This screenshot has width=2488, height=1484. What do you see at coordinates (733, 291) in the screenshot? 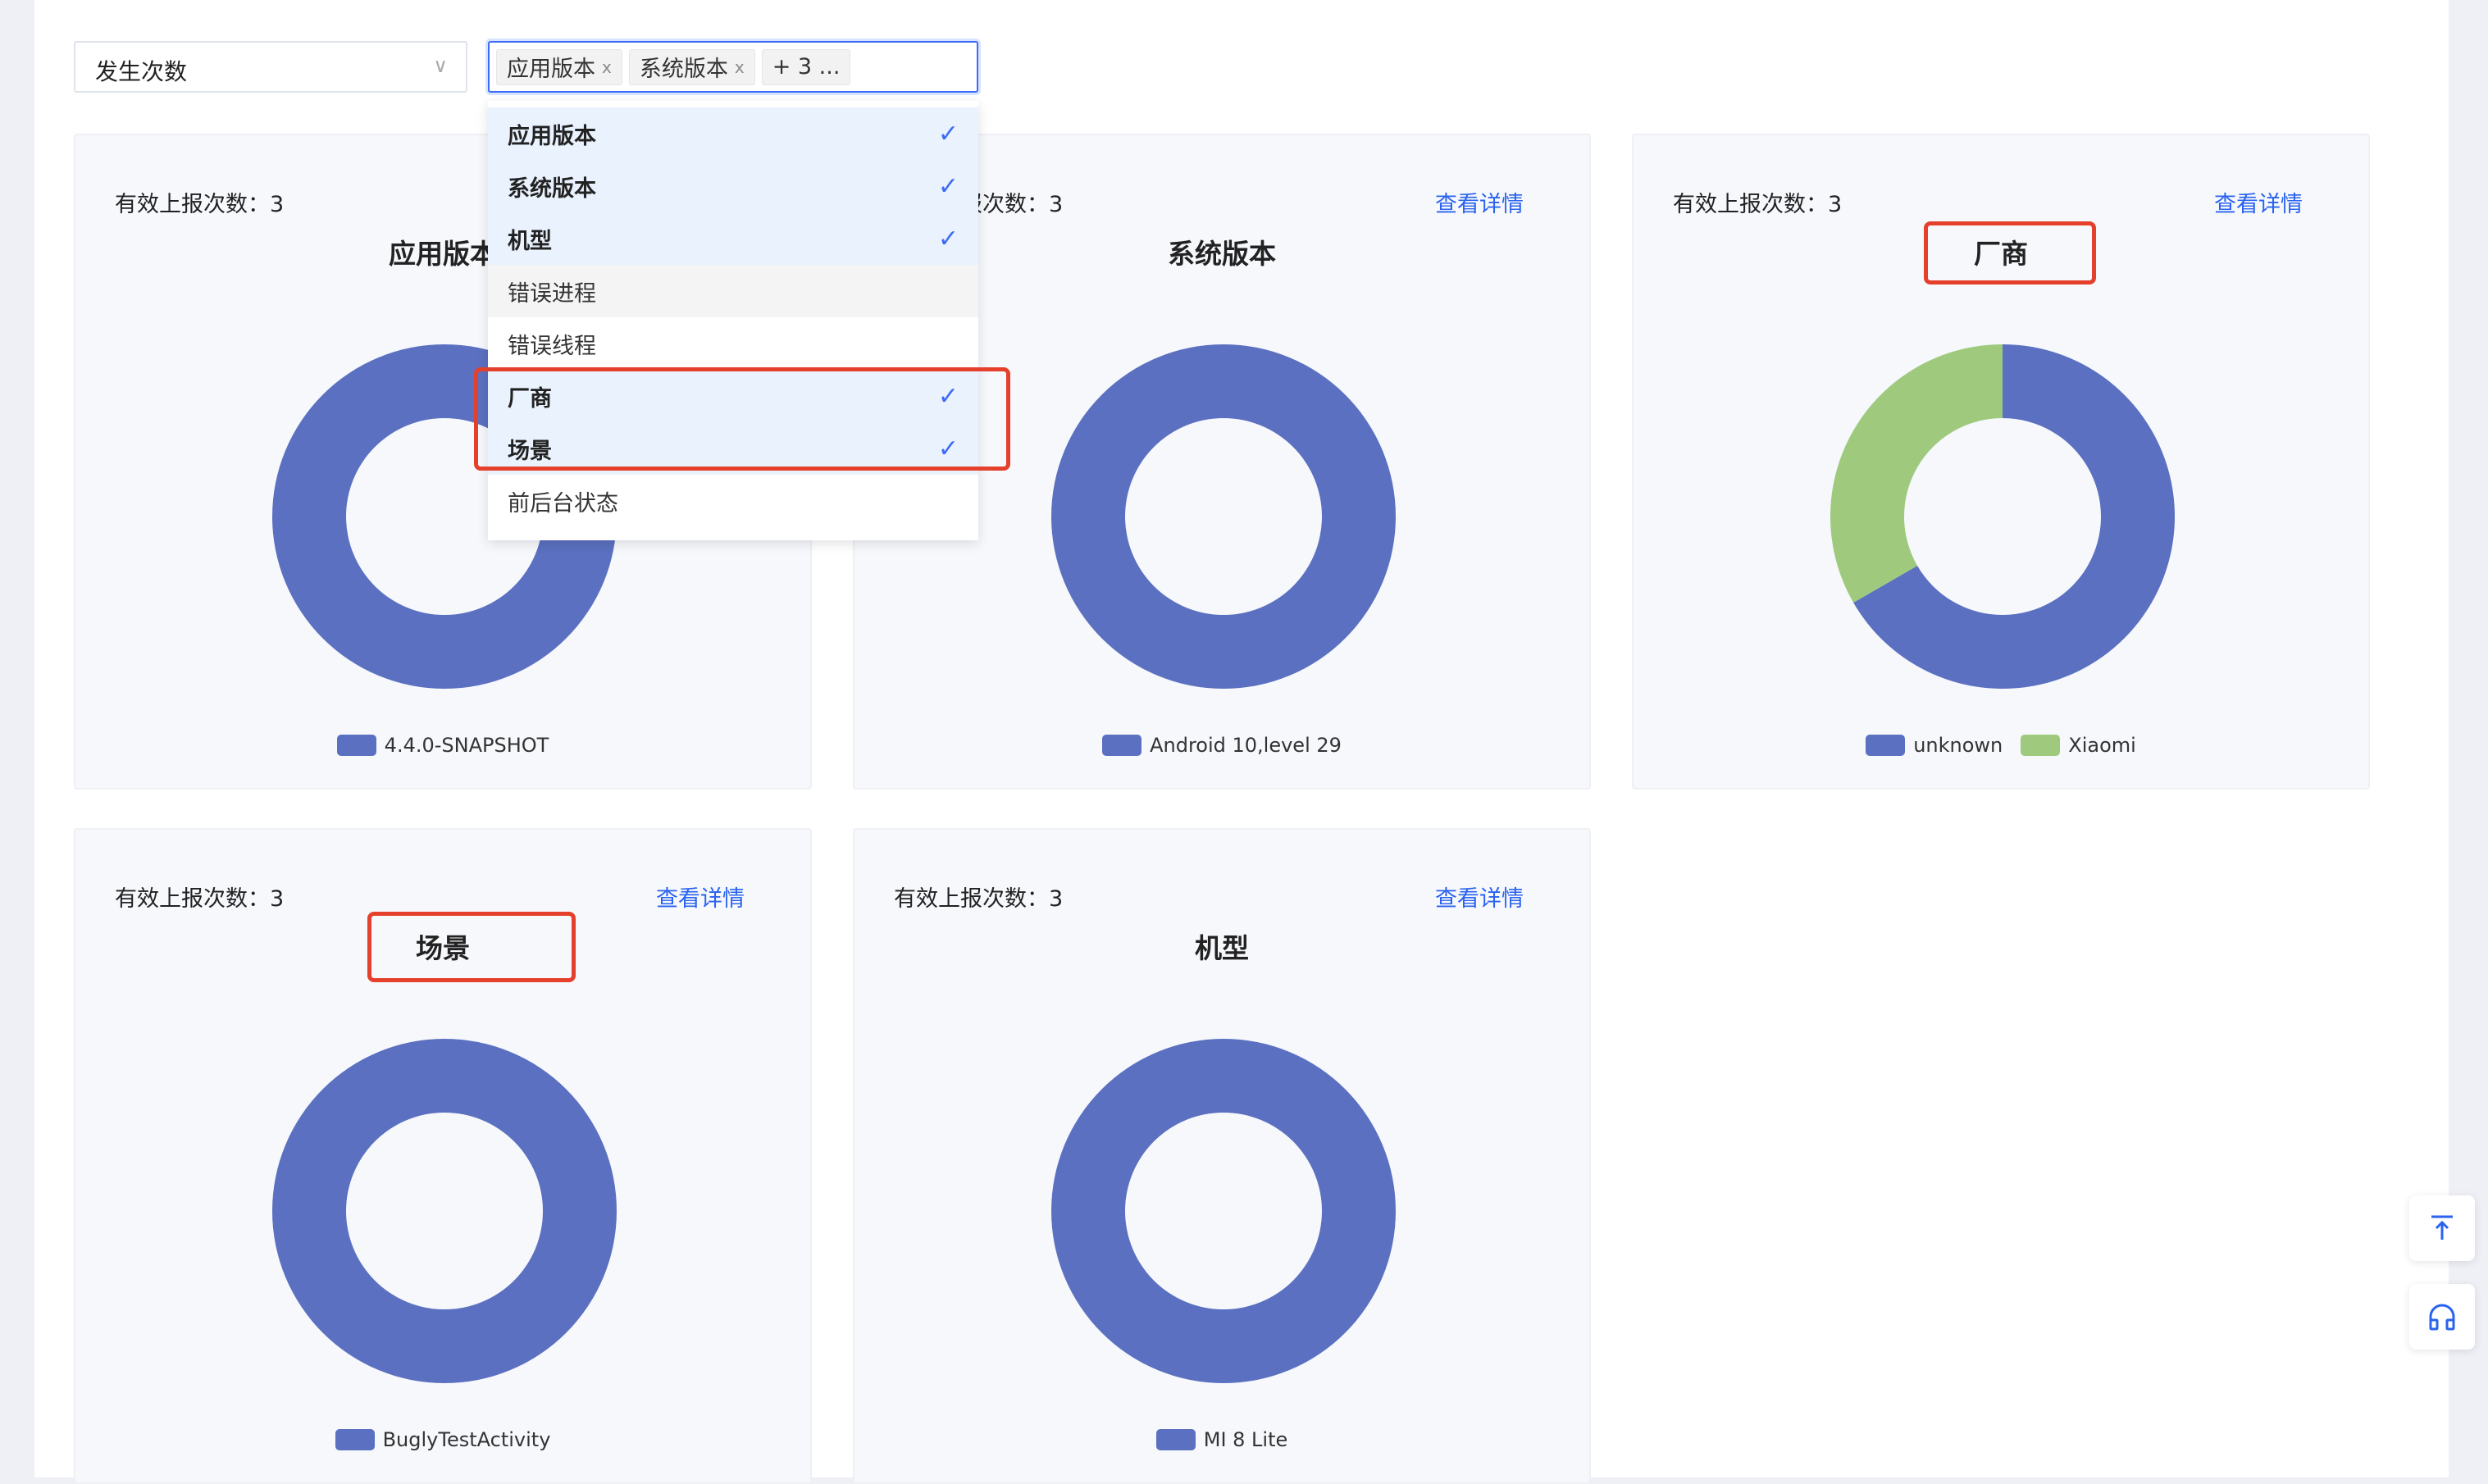
I see `dropdown-option: 错误进程` at bounding box center [733, 291].